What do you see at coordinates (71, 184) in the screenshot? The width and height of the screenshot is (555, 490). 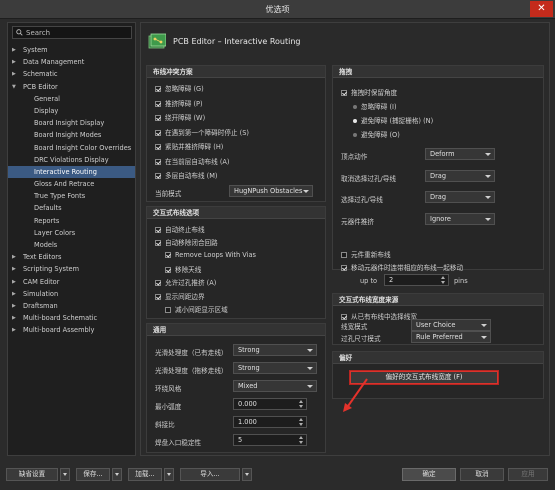 I see `tree-item: Gloss And Retrace` at bounding box center [71, 184].